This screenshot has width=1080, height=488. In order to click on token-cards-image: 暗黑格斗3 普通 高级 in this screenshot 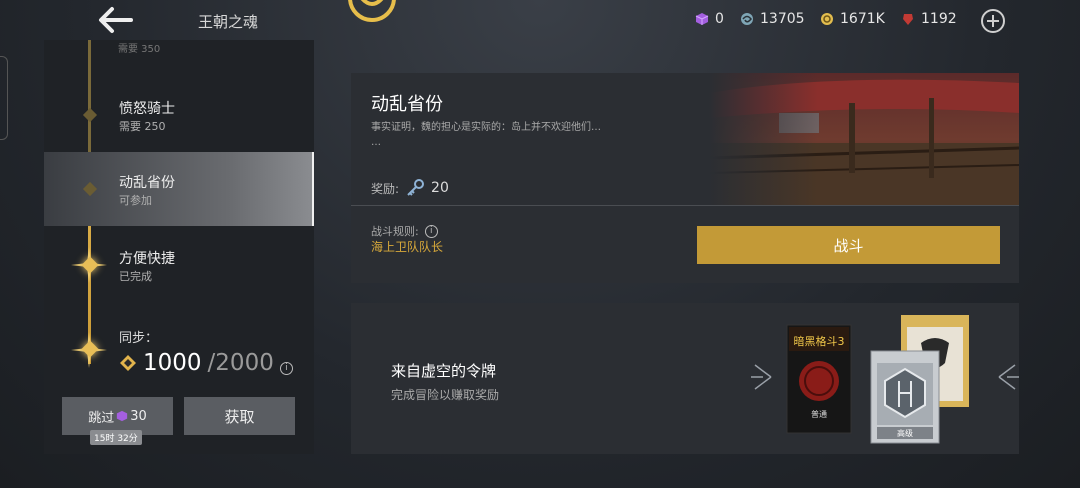, I will do `click(885, 379)`.